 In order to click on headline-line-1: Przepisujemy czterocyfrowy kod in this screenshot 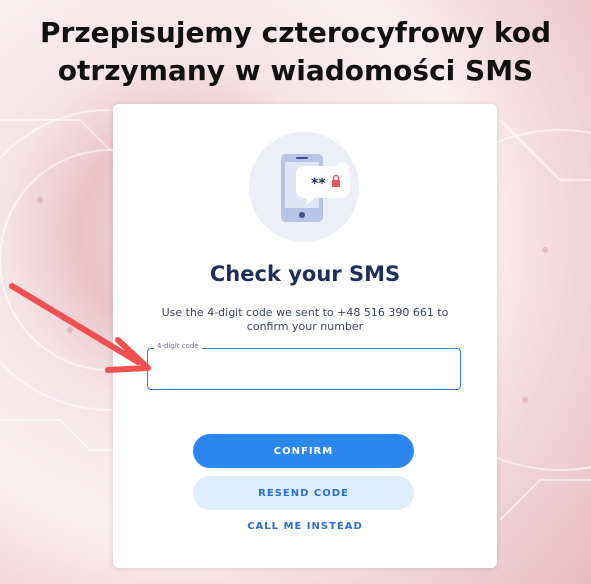, I will do `click(295, 32)`.